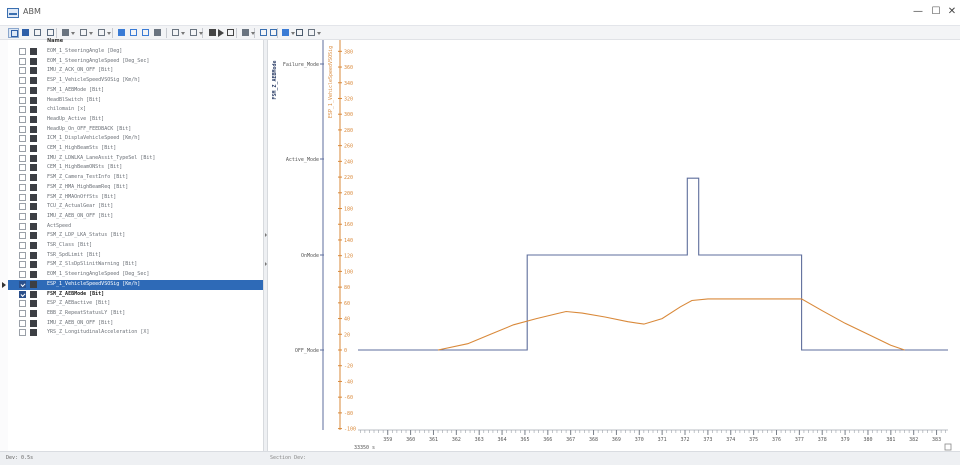 Image resolution: width=960 pixels, height=465 pixels. Describe the element at coordinates (135, 304) in the screenshot. I see `signal-row: ESP_Z_AEBactive [Bit]` at that location.